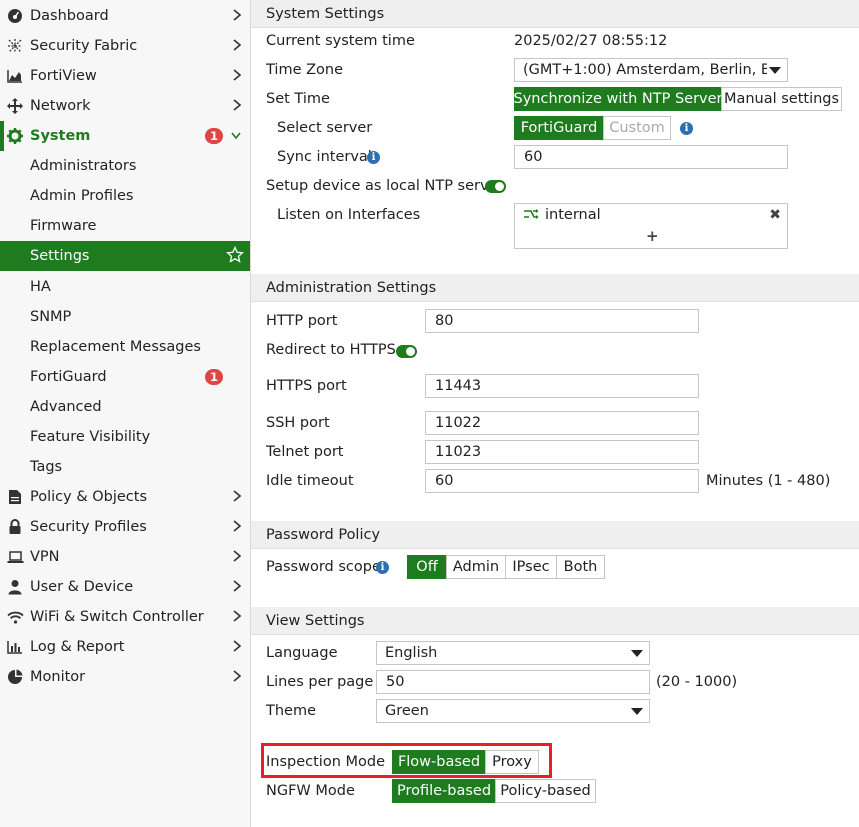 The image size is (859, 827). I want to click on http-port-input: 80, so click(562, 321).